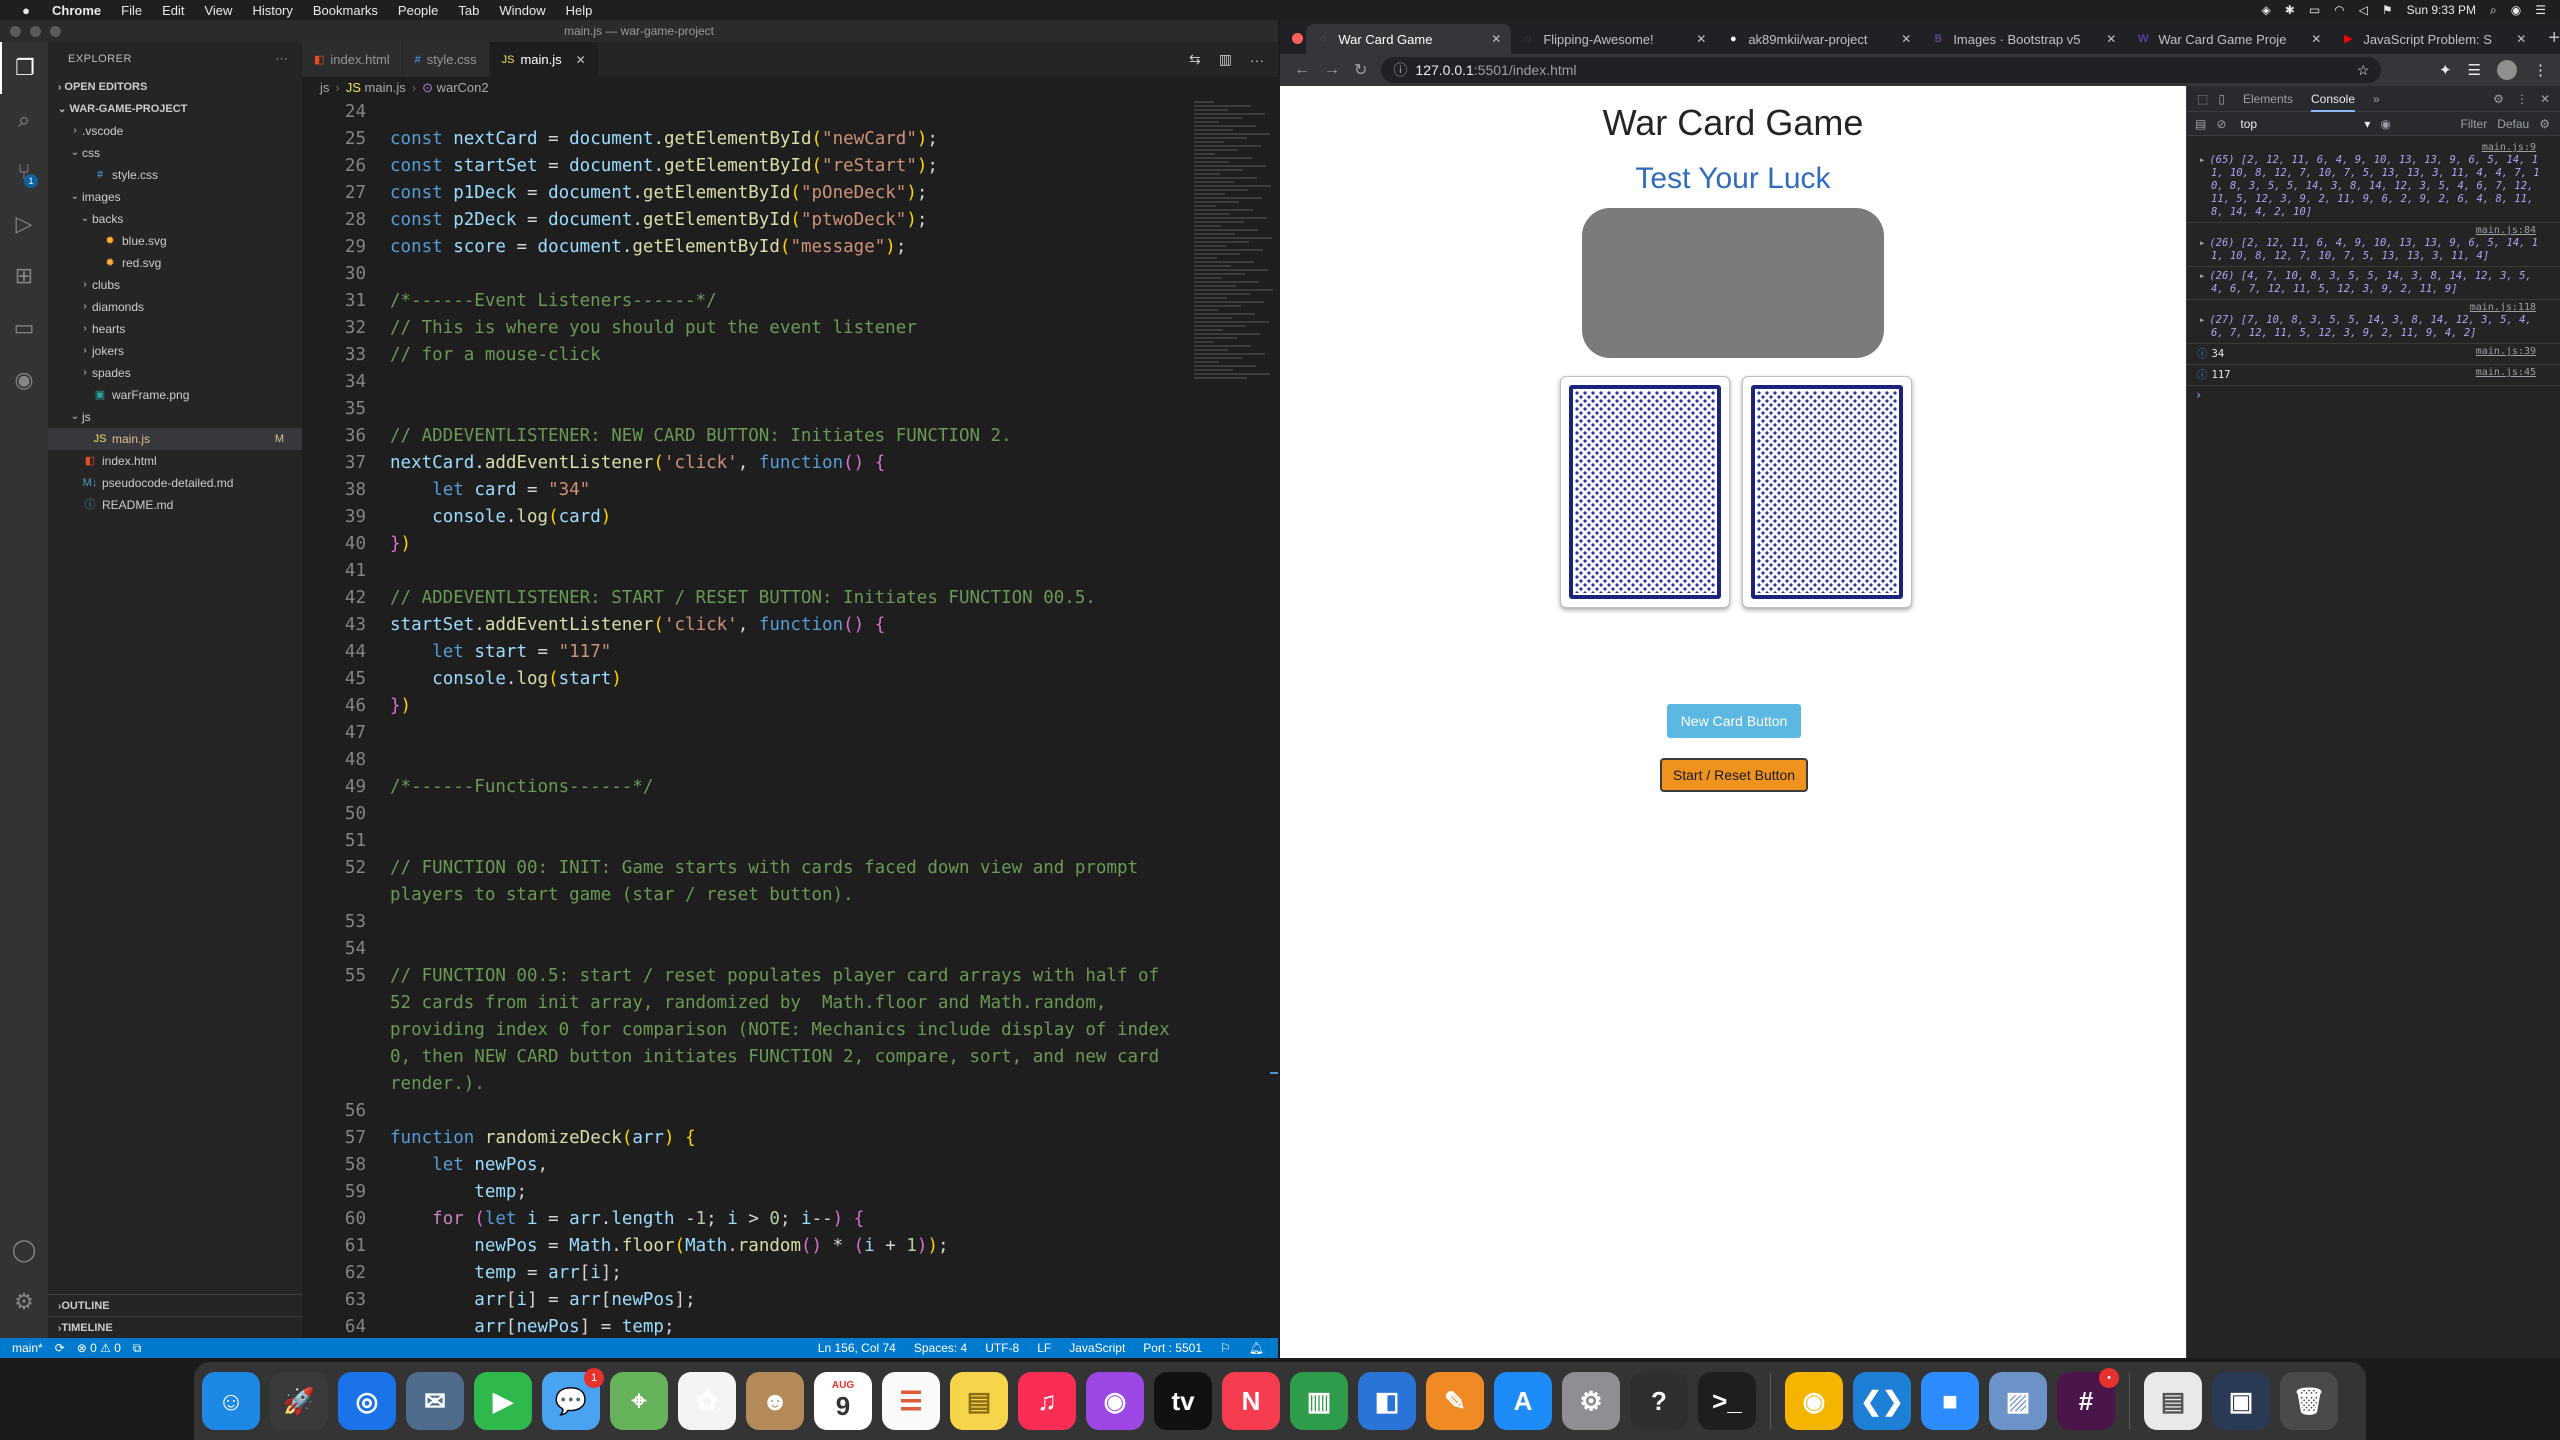 This screenshot has width=2560, height=1440. I want to click on facetime-icon: ▶, so click(503, 1401).